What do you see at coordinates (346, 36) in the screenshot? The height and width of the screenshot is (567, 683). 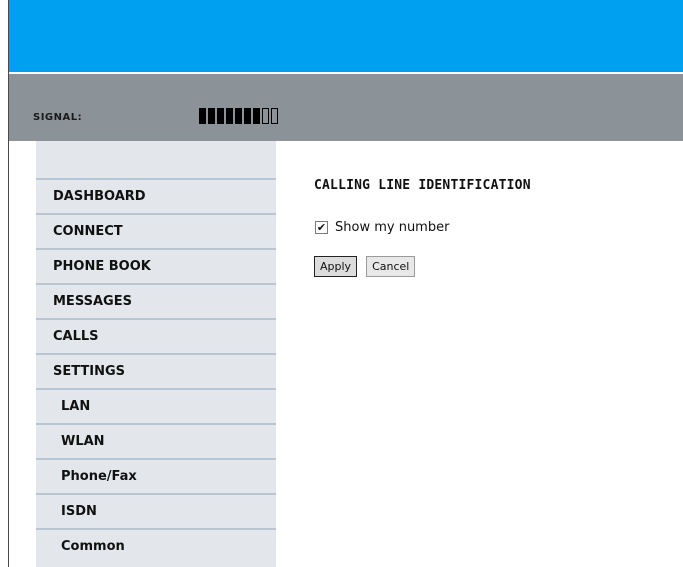 I see `header-bar` at bounding box center [346, 36].